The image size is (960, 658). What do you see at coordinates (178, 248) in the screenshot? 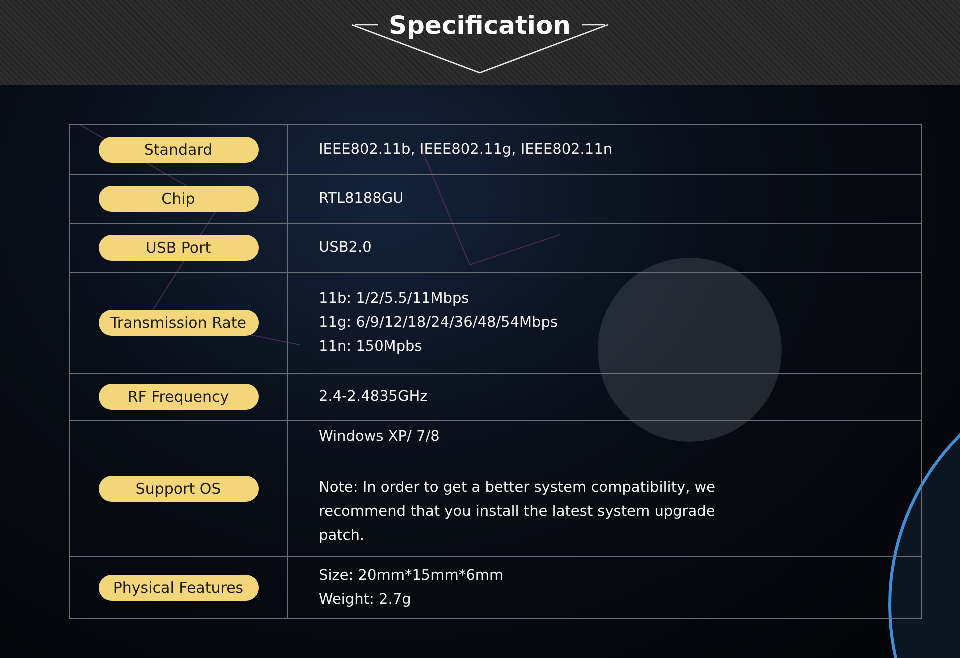
I see `spec-label: USB Port` at bounding box center [178, 248].